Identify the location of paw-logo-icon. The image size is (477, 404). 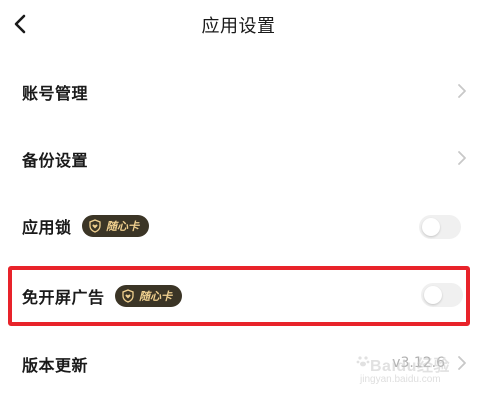
(363, 361).